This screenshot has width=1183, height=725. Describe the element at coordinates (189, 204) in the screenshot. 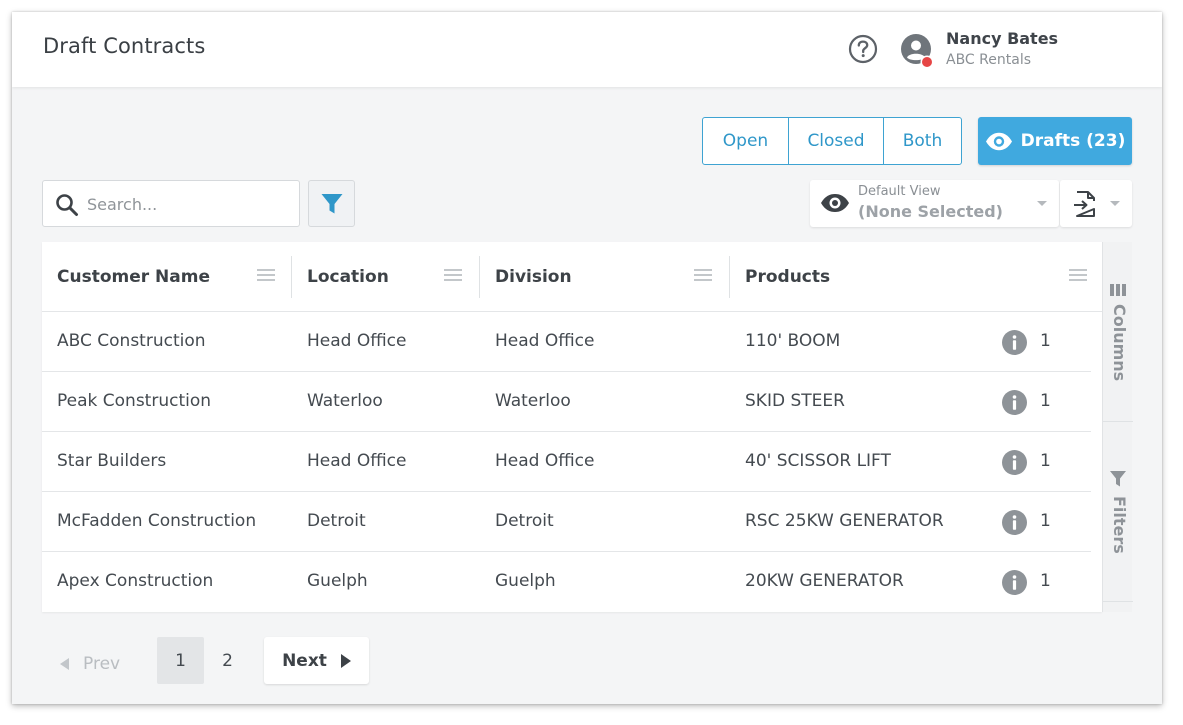

I see `search-input` at that location.